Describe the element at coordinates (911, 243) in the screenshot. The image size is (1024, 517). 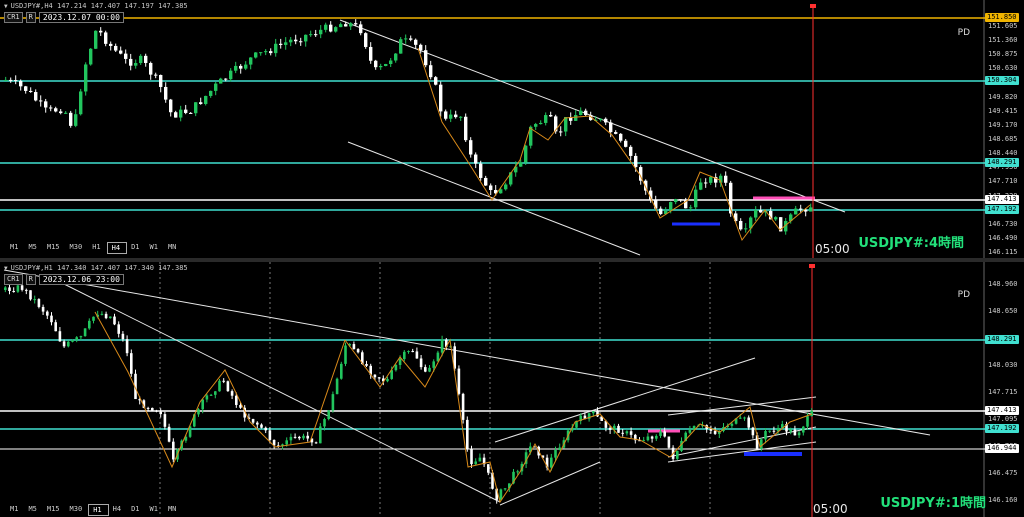
I see `h4-pair-label: USDJPY#:4時間` at that location.